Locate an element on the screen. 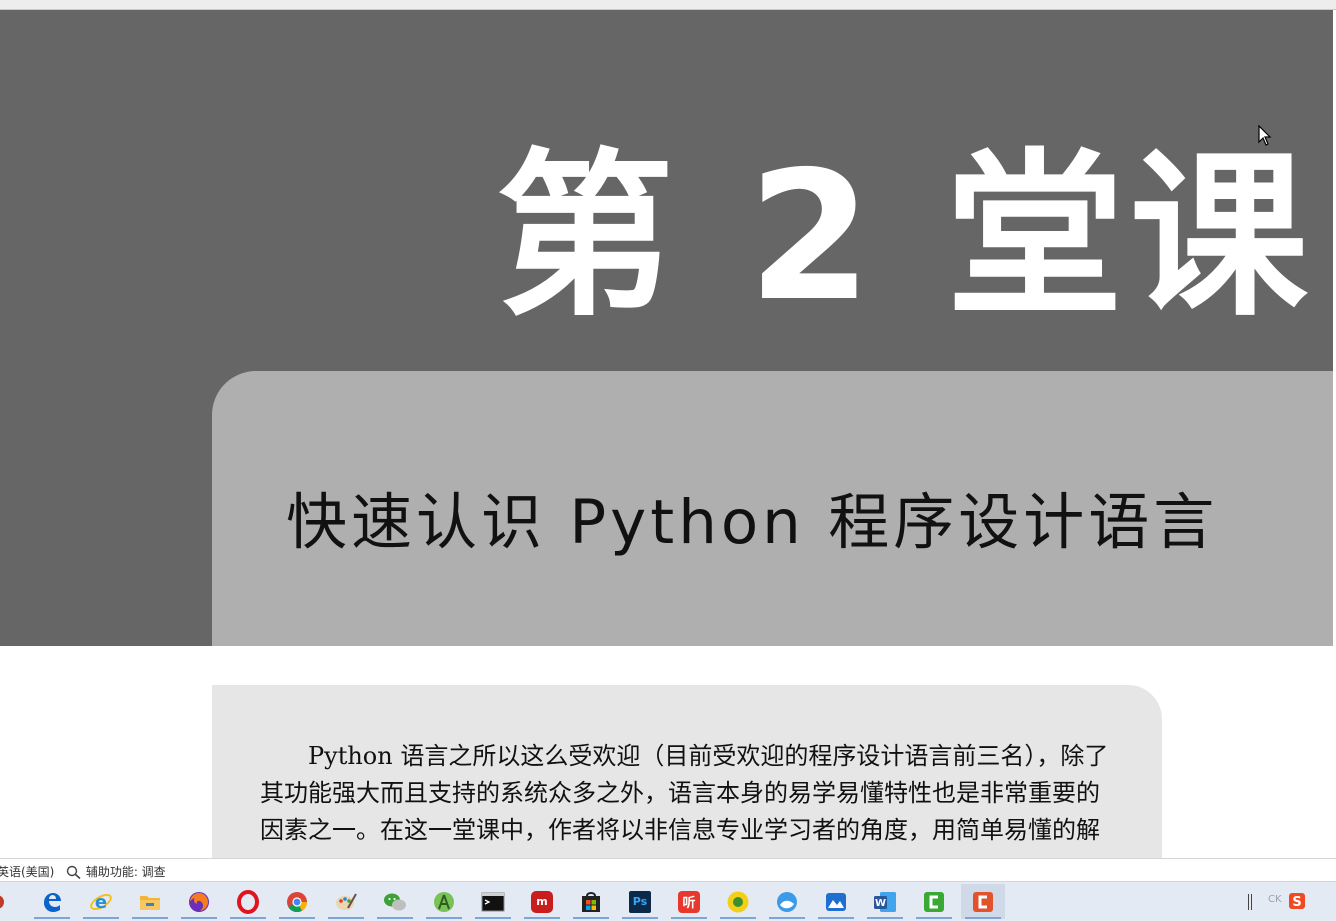 The image size is (1336, 921). taskbar-app-camtasia-orange is located at coordinates (983, 901).